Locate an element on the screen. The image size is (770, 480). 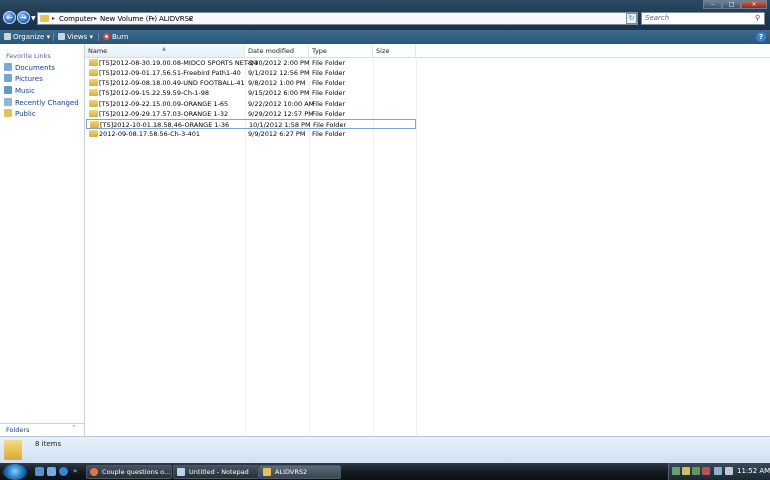
file-date: 8/30/2012 2:00 PM is located at coordinates (279, 63).